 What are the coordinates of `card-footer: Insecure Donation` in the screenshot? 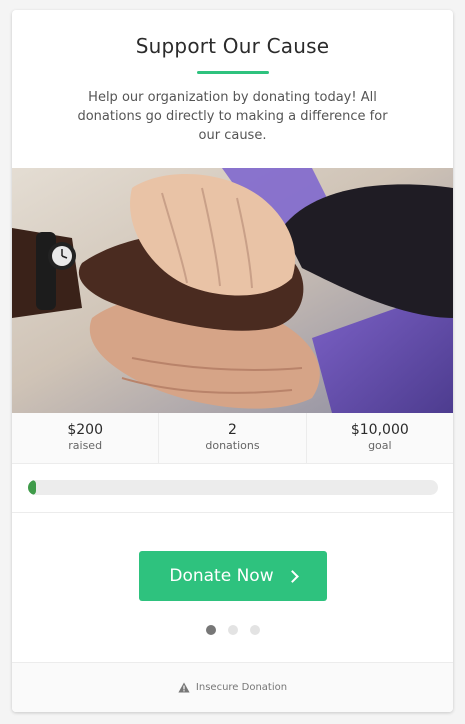 It's located at (232, 687).